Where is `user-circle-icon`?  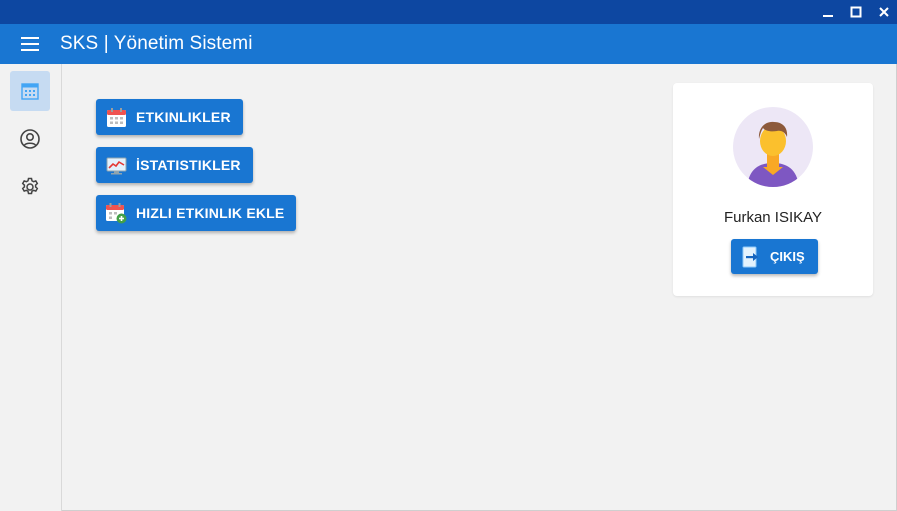
user-circle-icon is located at coordinates (30, 139).